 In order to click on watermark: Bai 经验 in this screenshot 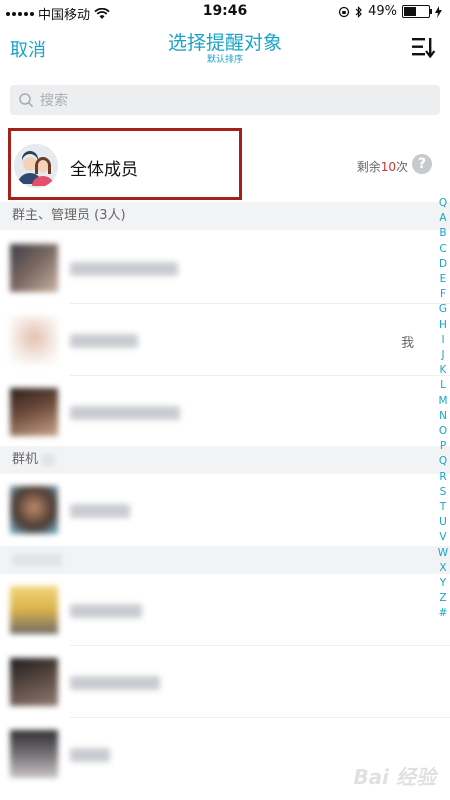, I will do `click(394, 777)`.